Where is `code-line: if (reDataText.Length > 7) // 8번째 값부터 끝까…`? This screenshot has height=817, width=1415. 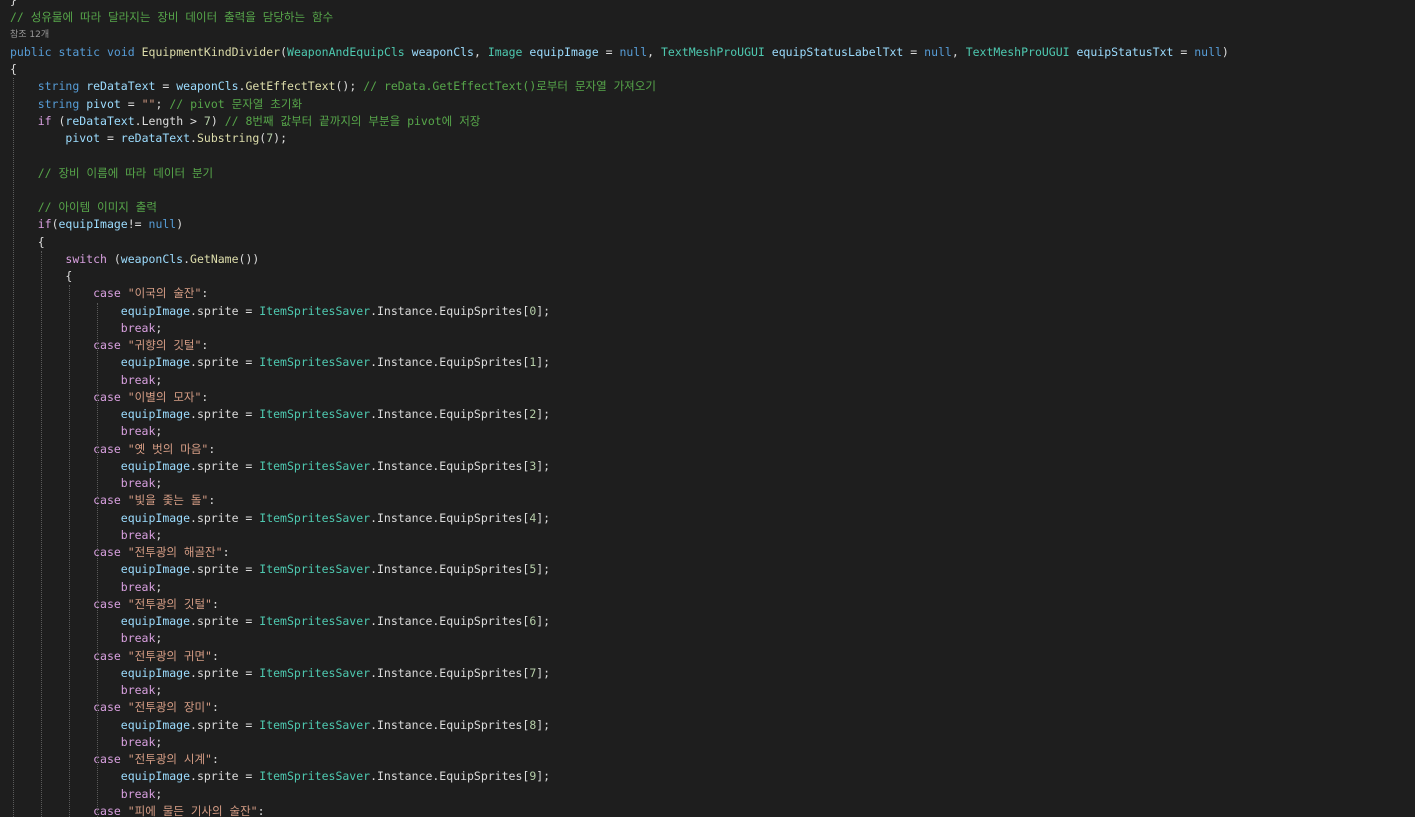 code-line: if (reDataText.Length > 7) // 8번째 값부터 끝까… is located at coordinates (245, 121).